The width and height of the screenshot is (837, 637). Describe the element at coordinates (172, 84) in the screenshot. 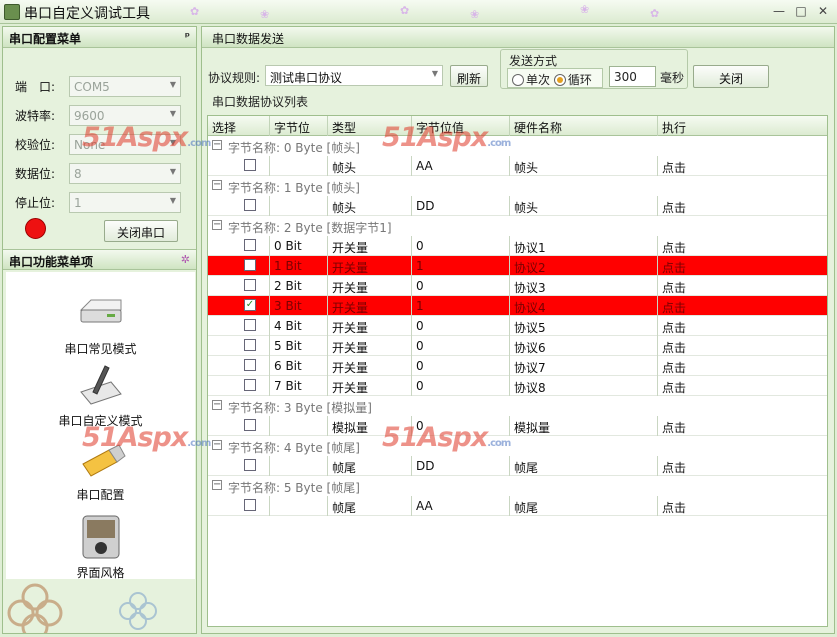

I see `chevron-down-icon: ▼` at that location.